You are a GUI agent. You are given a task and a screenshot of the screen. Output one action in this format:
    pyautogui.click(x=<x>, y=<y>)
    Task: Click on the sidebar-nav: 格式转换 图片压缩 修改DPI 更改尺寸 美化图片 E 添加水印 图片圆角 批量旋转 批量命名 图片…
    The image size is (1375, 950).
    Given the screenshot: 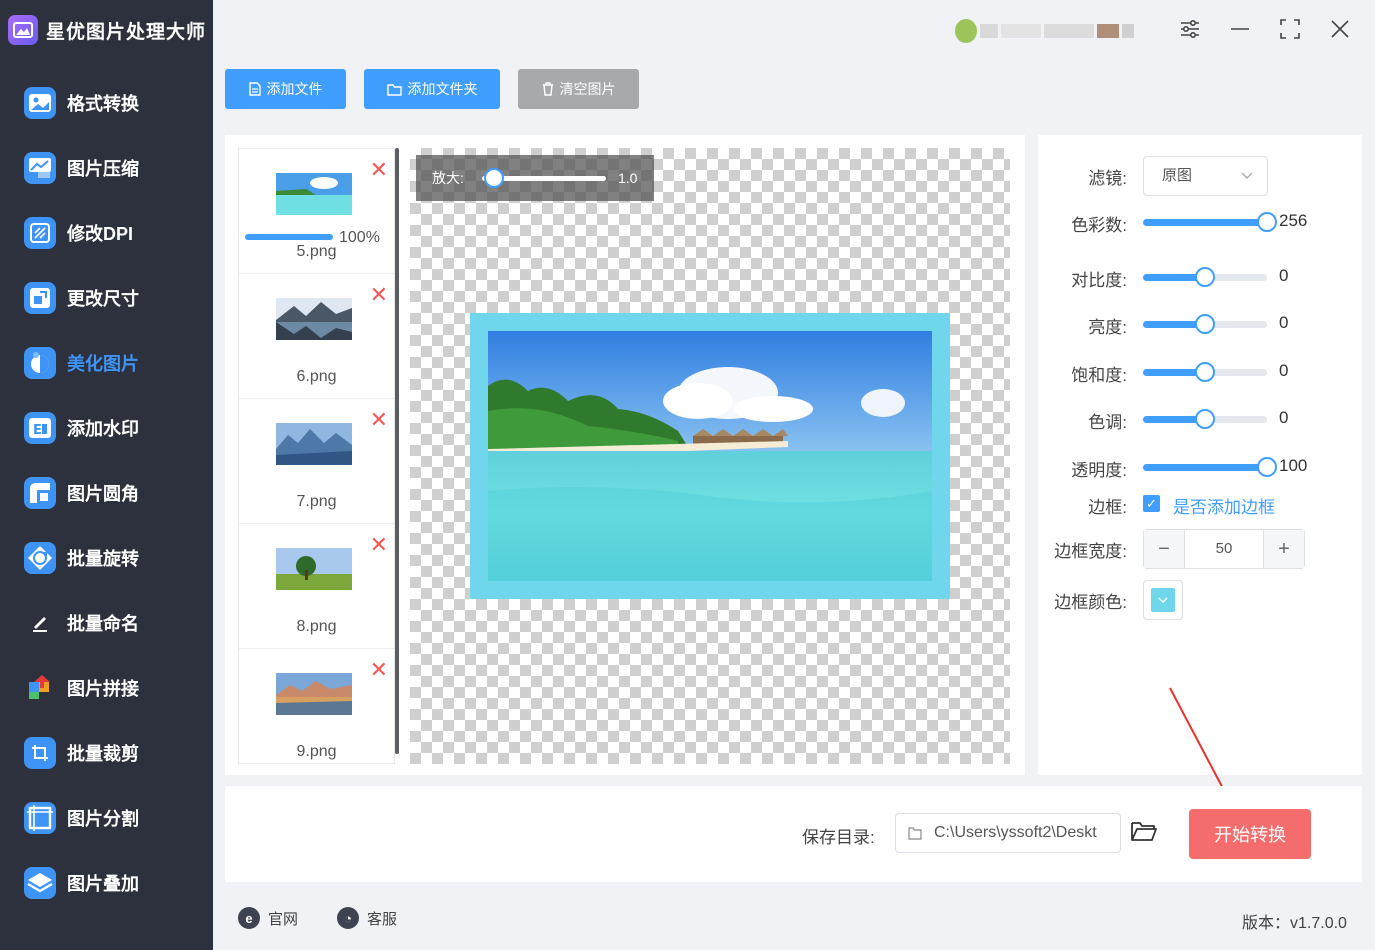 What is the action you would take?
    pyautogui.click(x=106, y=492)
    